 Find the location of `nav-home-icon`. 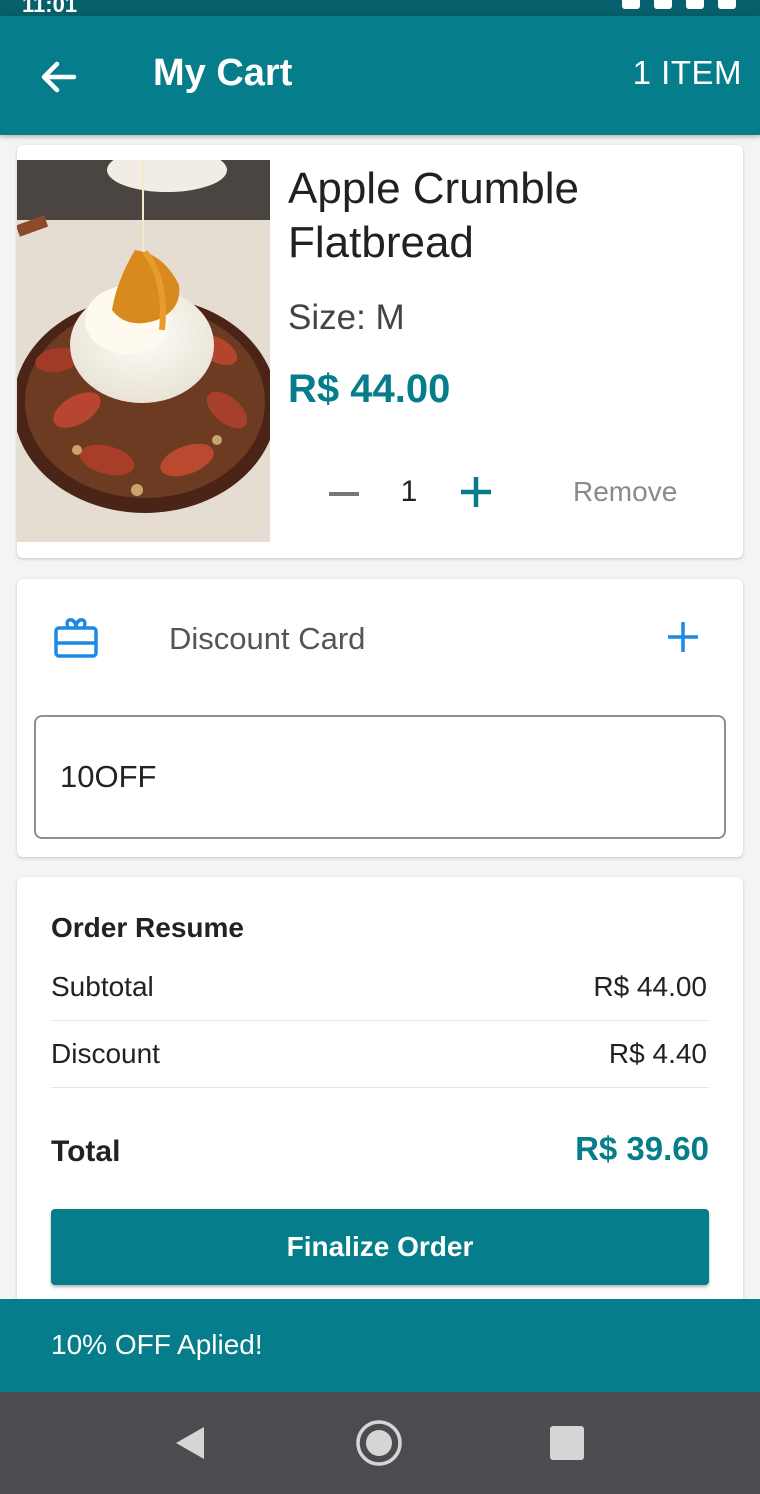

nav-home-icon is located at coordinates (379, 1443).